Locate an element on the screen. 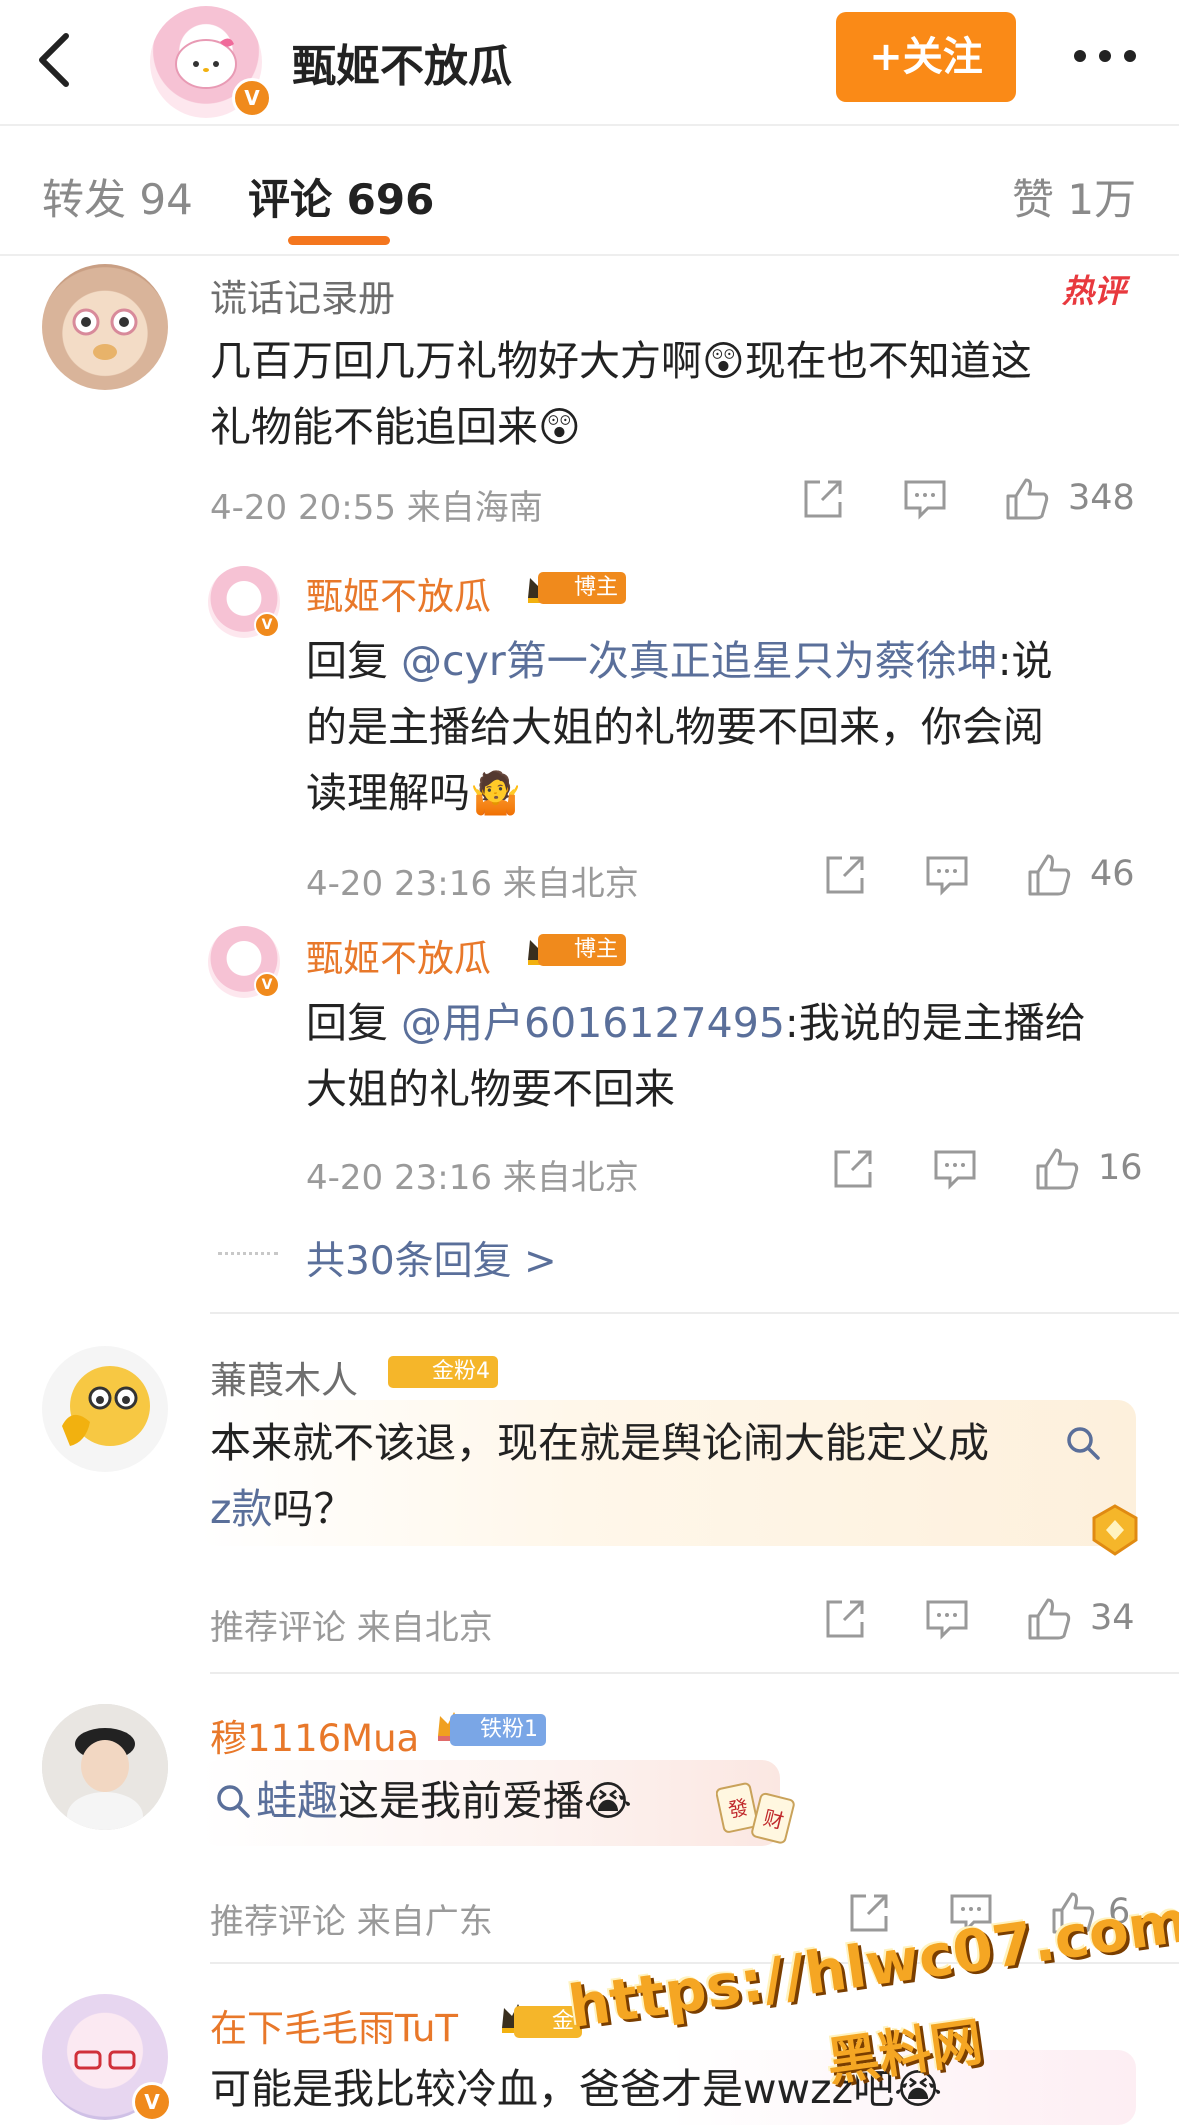  fan-badge: 金粉4 is located at coordinates (443, 1372).